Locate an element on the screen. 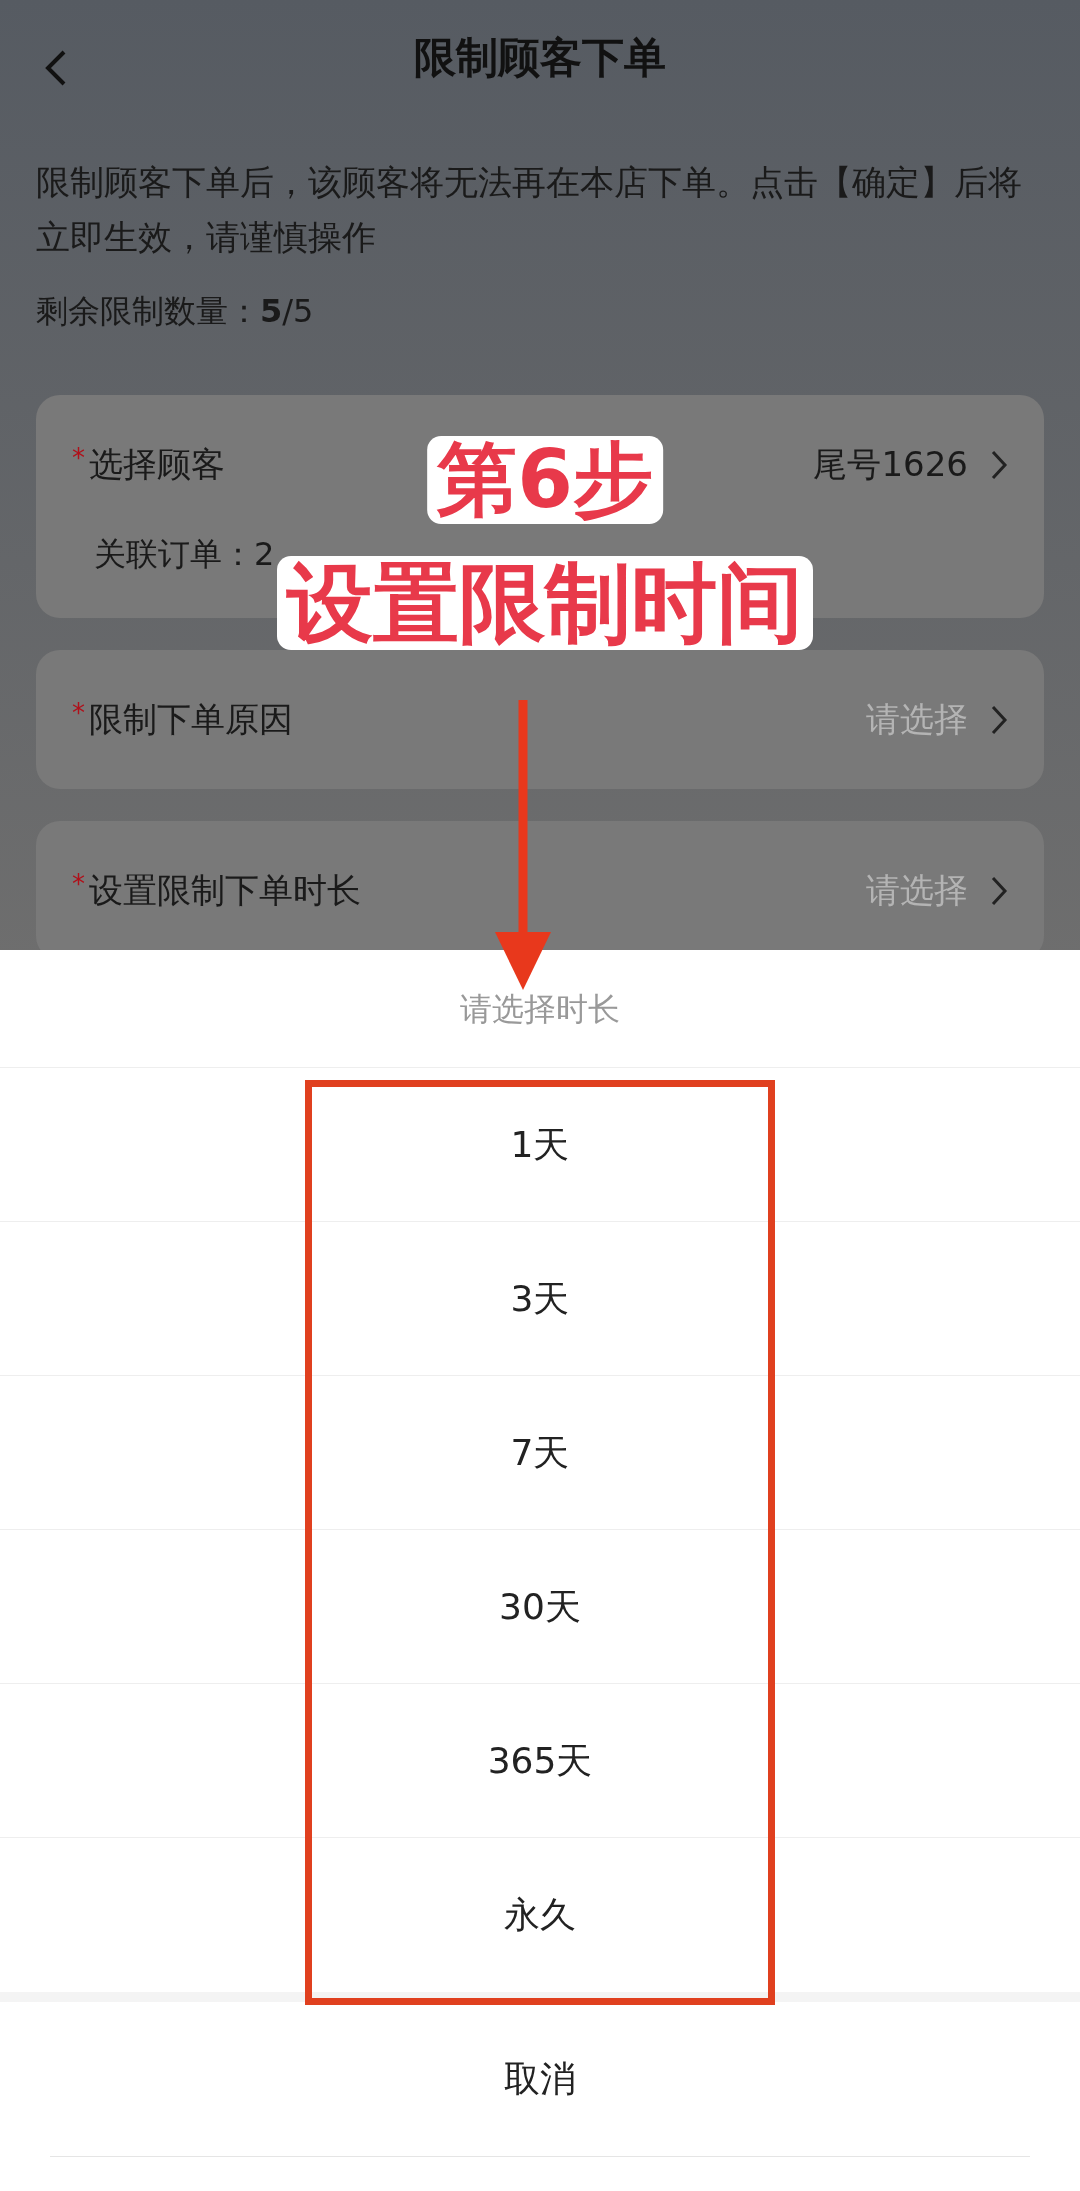  remaining-count: 剩余限制数量：5/5 is located at coordinates (175, 311).